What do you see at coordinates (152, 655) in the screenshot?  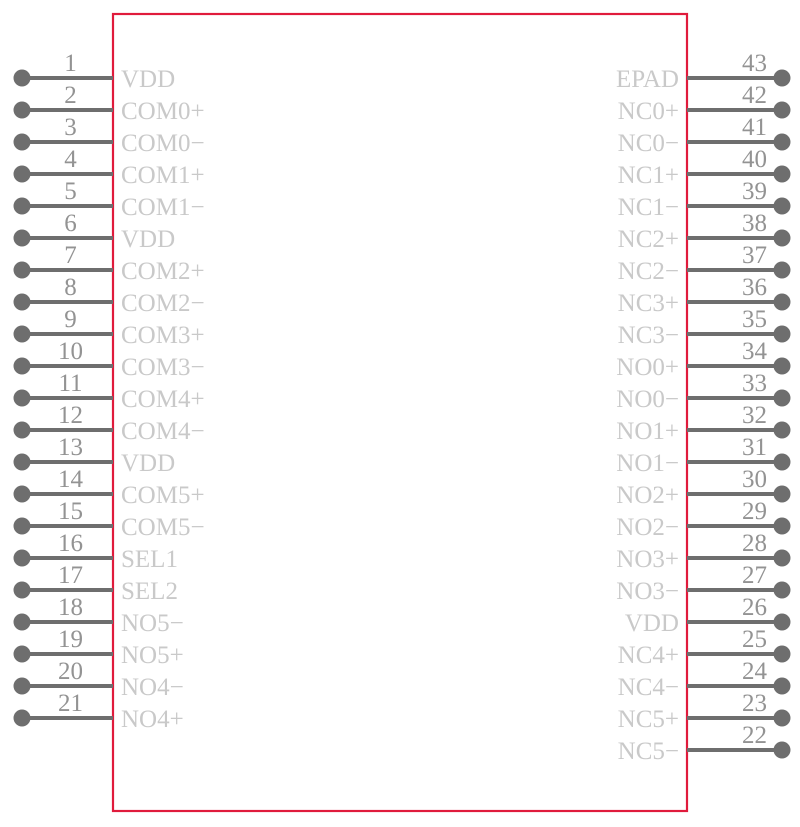 I see `pin-name: NO5+` at bounding box center [152, 655].